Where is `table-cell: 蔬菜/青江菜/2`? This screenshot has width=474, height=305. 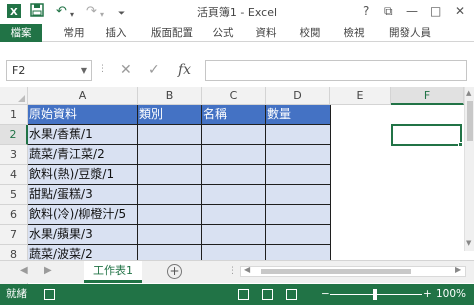
table-cell: 蔬菜/青江菜/2 is located at coordinates (83, 155).